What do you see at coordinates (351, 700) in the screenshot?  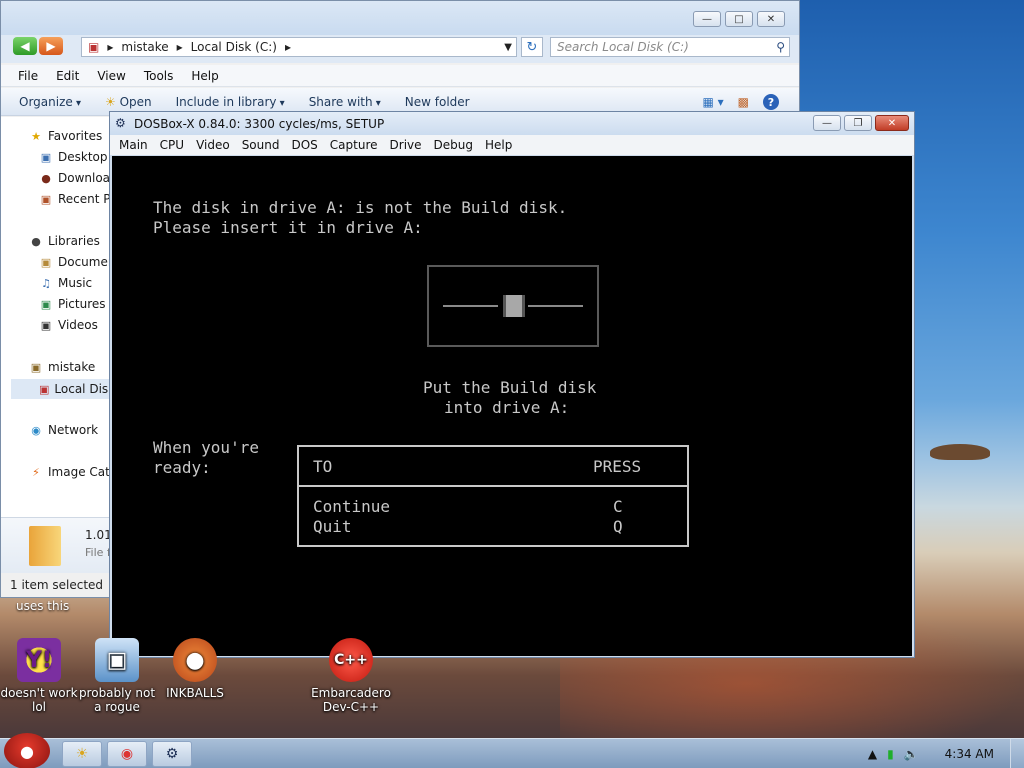 I see `desktop-icon-devcpp-label: Embarcadero Dev-C++` at bounding box center [351, 700].